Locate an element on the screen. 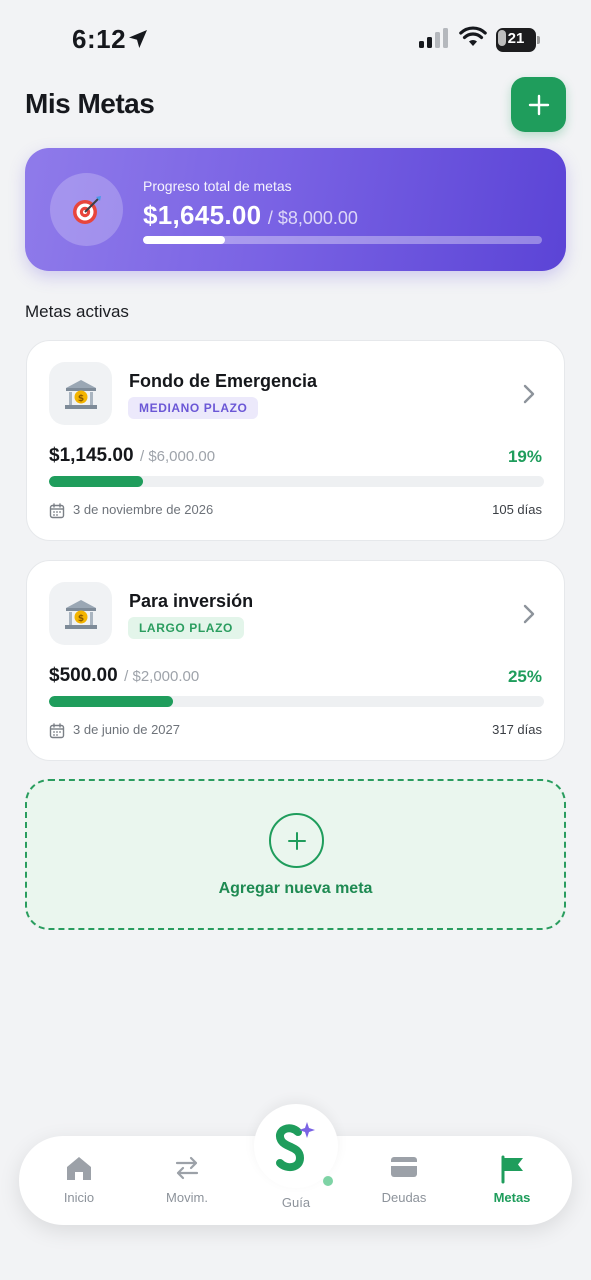 Image resolution: width=591 pixels, height=1280 pixels. goal-deadline: 3 de junio de 2027 is located at coordinates (126, 729).